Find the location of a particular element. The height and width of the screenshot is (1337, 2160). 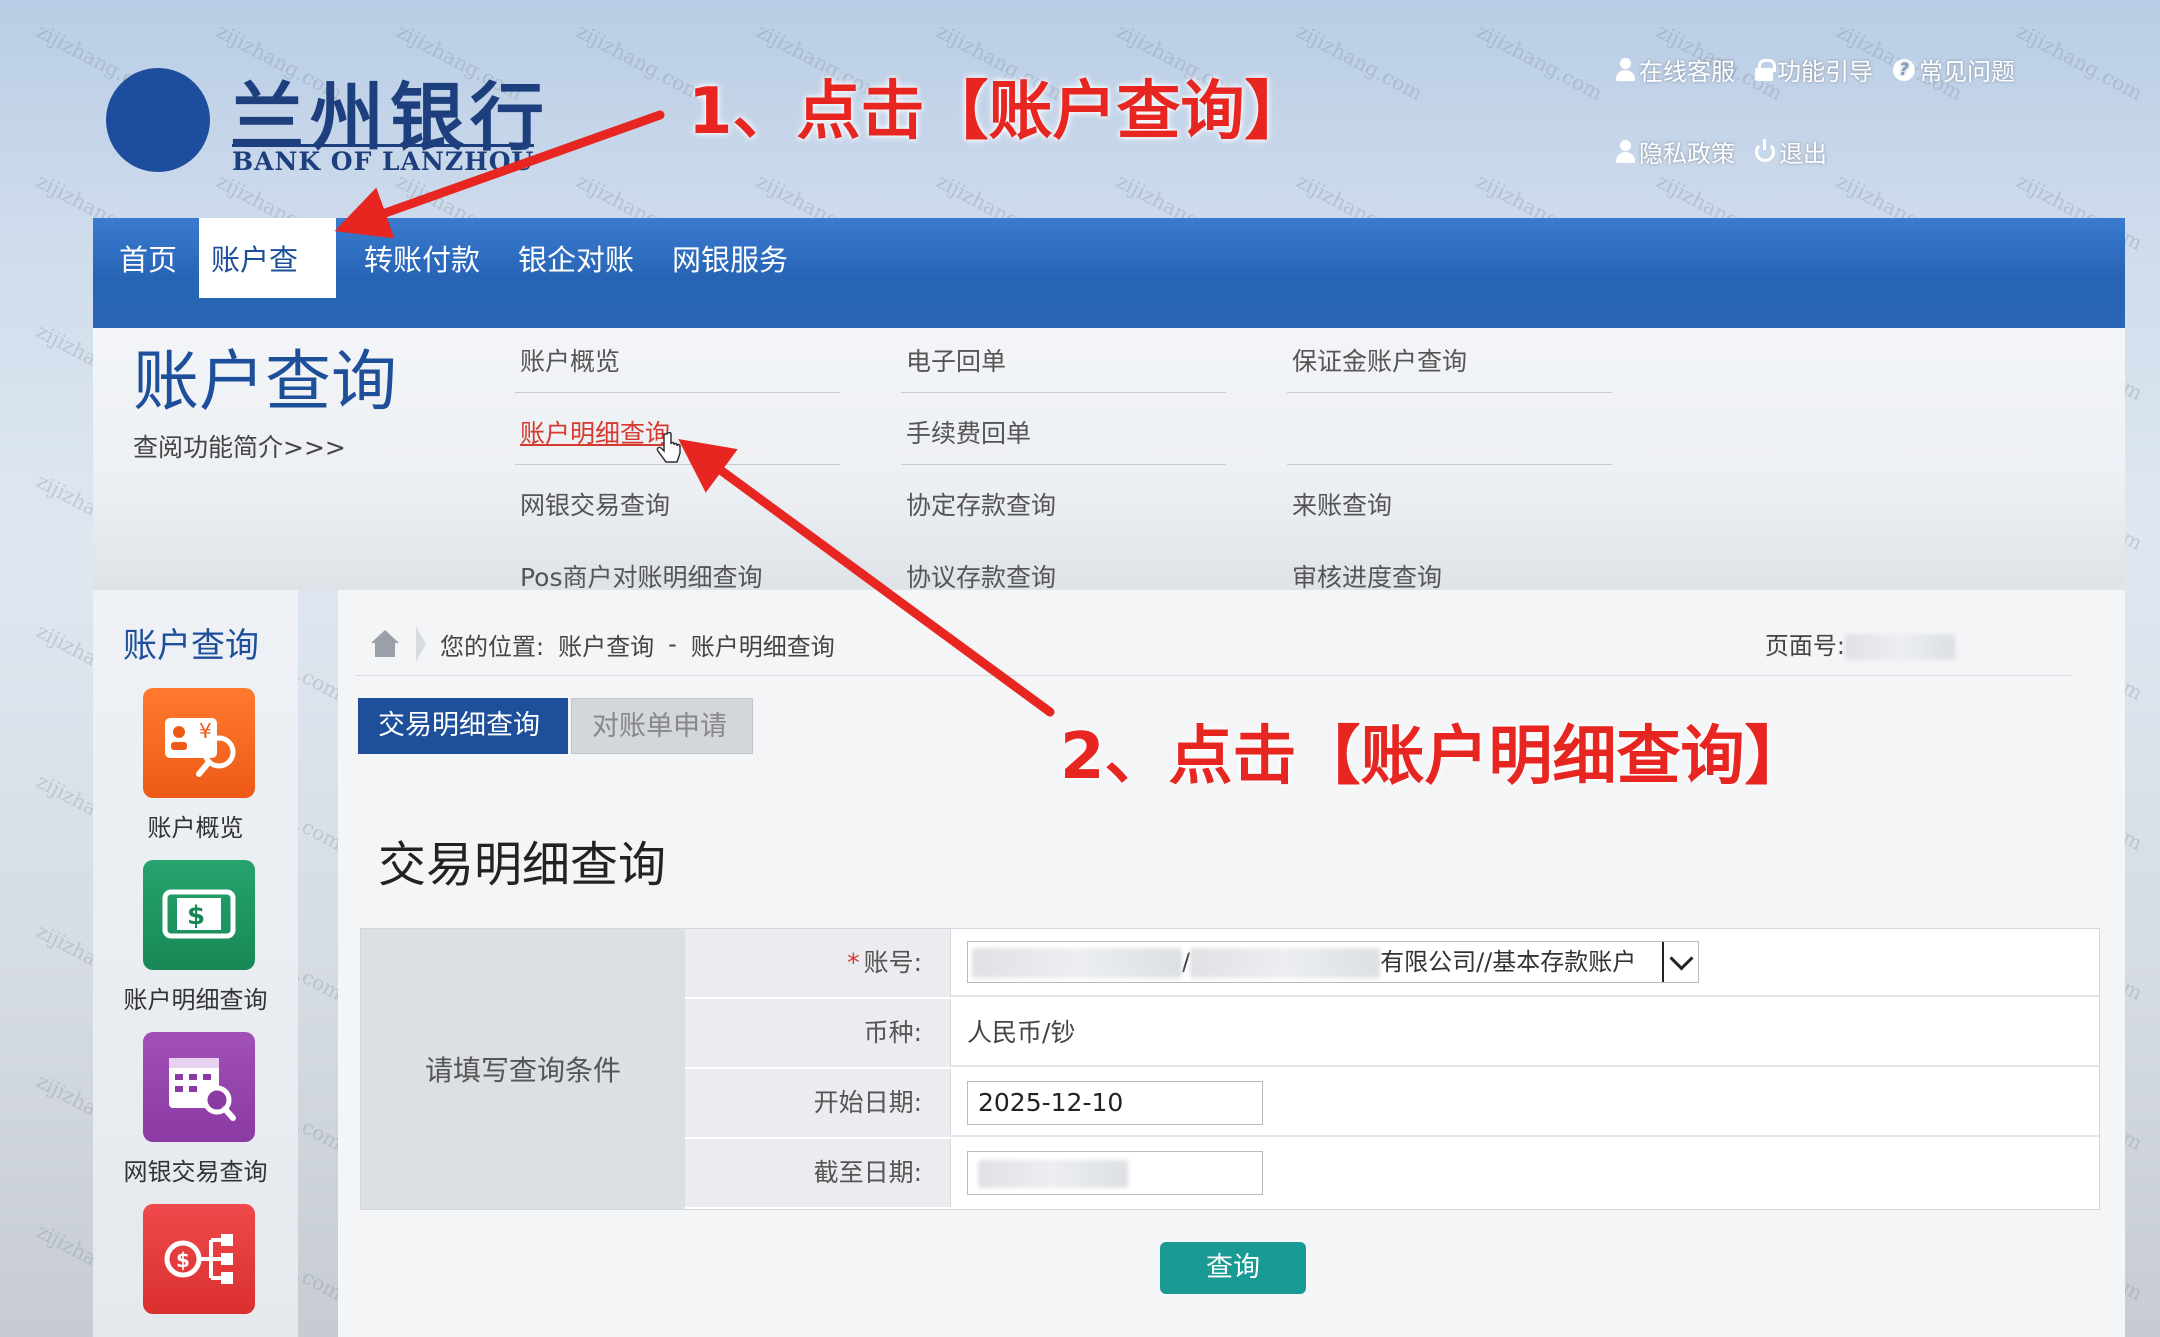

arrow-to-account-query is located at coordinates (499, 174).